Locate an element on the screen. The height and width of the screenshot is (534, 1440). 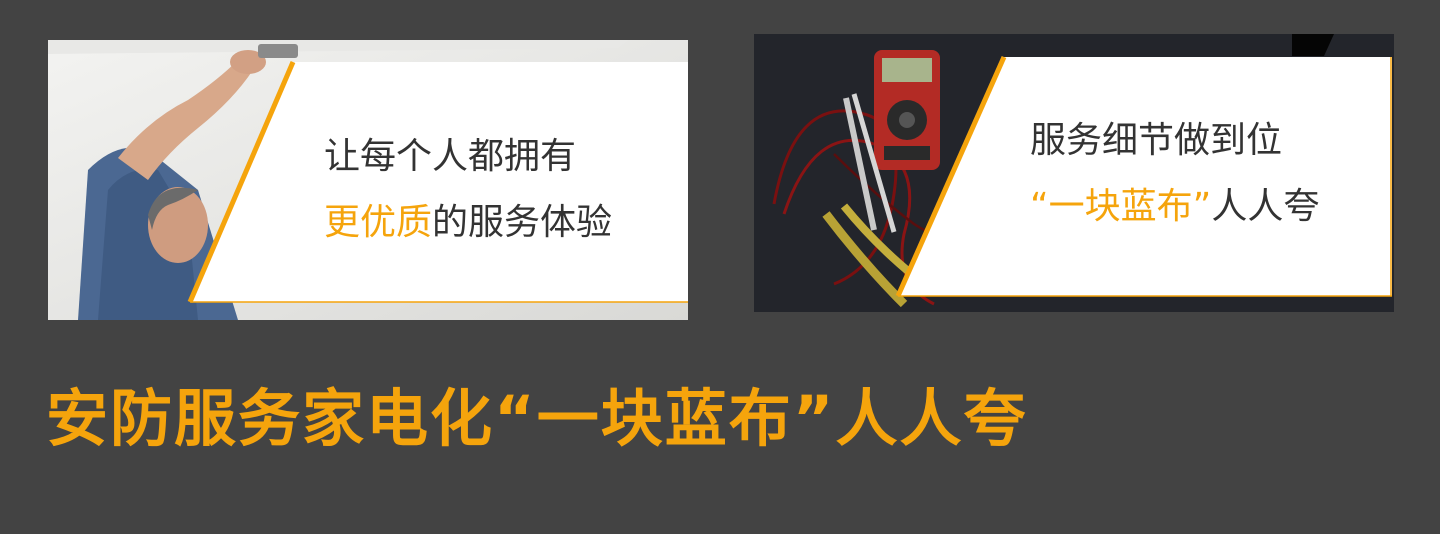
right-caption-line2: “一块蓝布”人人夸 is located at coordinates (1174, 207).